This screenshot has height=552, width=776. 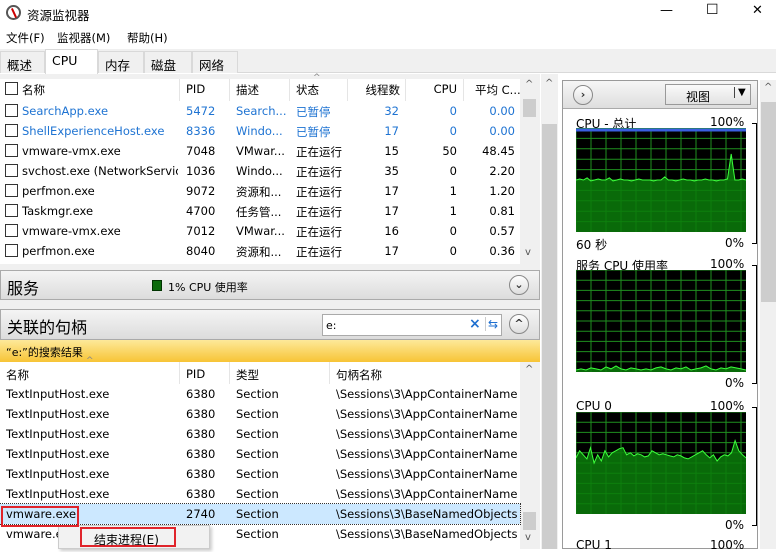 I want to click on collapse-panel-button: ›, so click(x=583, y=95).